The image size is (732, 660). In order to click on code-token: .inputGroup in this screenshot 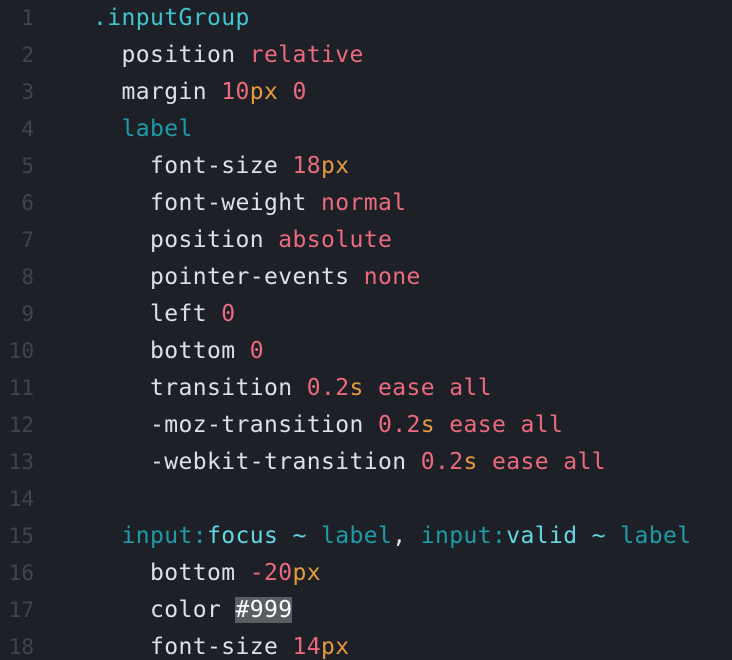, I will do `click(171, 18)`.